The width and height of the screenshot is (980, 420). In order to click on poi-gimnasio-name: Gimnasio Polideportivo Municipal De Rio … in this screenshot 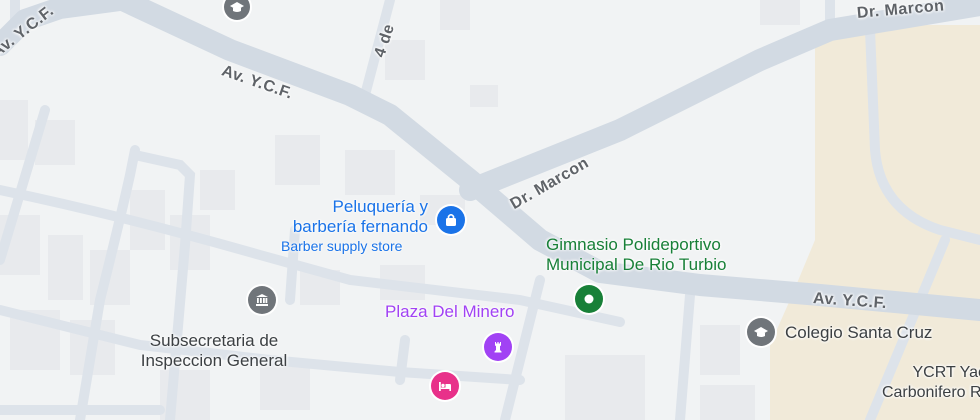, I will do `click(636, 255)`.